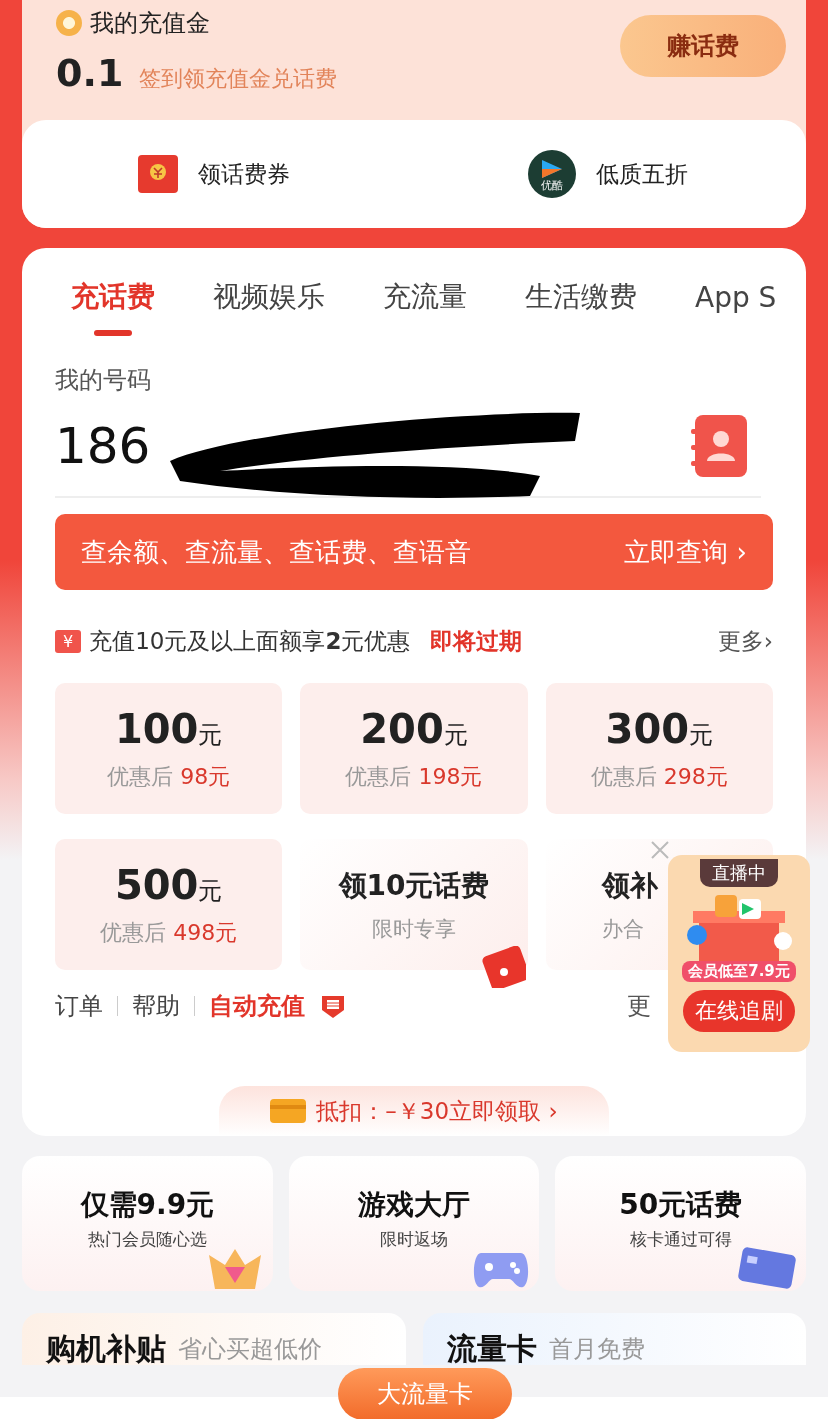  I want to click on live-stream-ad: 直播中 会员低至7.9元 在线追剧, so click(739, 953).